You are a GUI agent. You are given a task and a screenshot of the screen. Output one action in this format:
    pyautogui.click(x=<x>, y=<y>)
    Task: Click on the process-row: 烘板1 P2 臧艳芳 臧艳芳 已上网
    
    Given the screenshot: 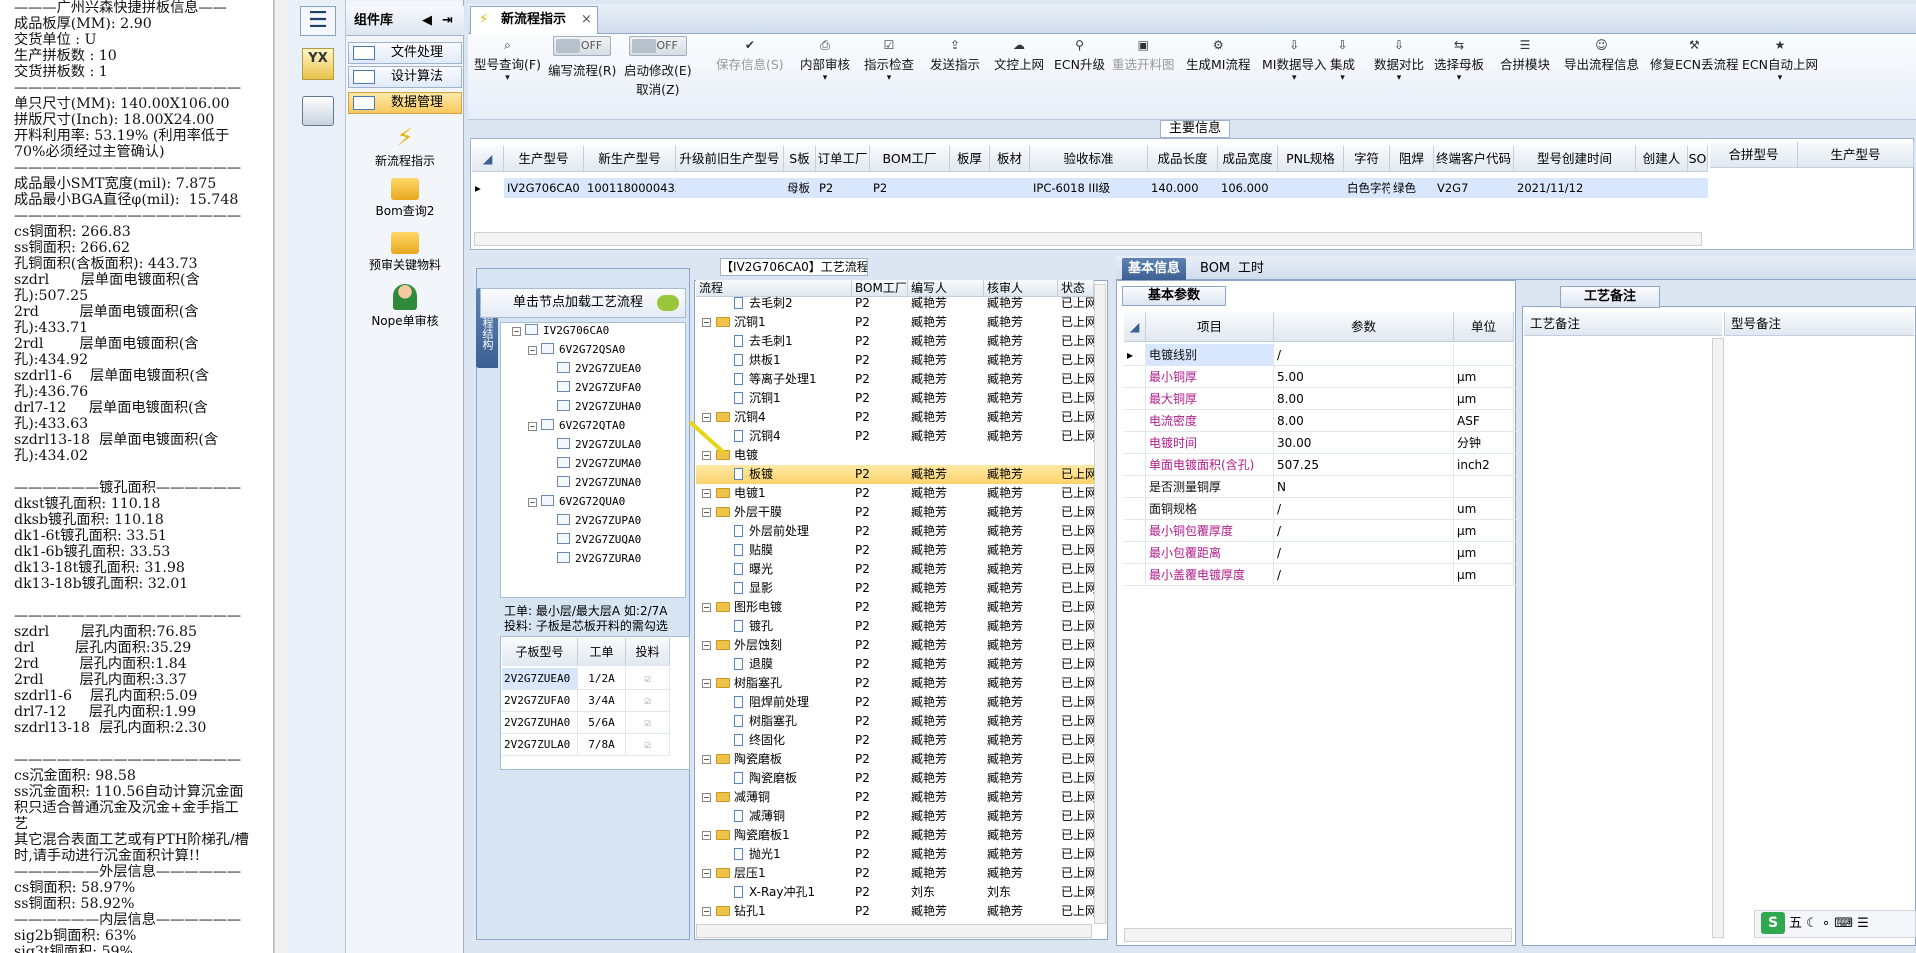 What is the action you would take?
    pyautogui.click(x=895, y=360)
    